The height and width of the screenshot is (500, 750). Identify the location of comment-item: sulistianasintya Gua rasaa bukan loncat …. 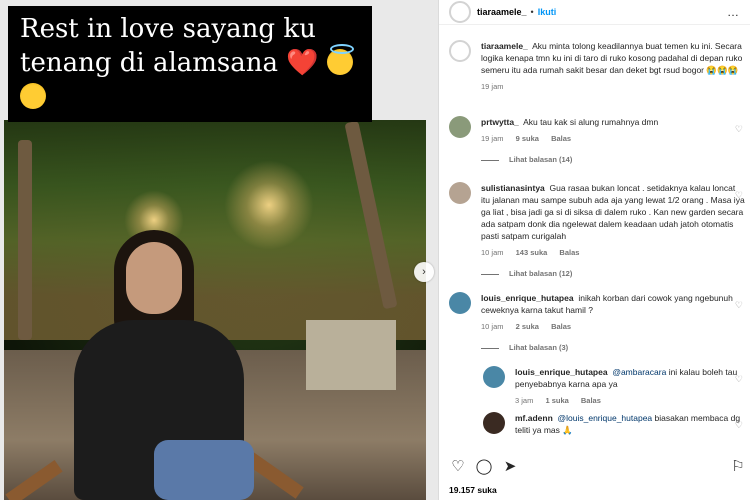
(597, 230).